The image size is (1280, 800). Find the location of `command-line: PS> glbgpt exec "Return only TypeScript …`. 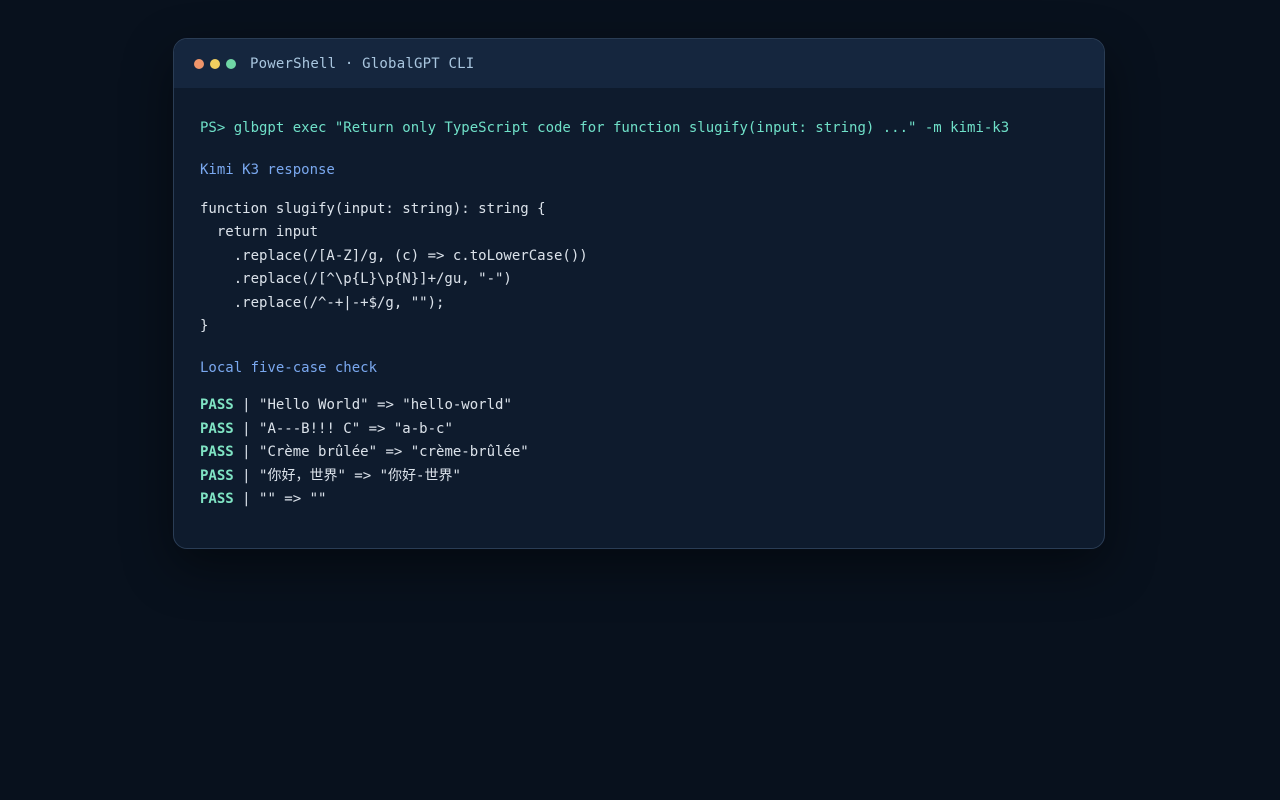

command-line: PS> glbgpt exec "Return only TypeScript … is located at coordinates (605, 128).